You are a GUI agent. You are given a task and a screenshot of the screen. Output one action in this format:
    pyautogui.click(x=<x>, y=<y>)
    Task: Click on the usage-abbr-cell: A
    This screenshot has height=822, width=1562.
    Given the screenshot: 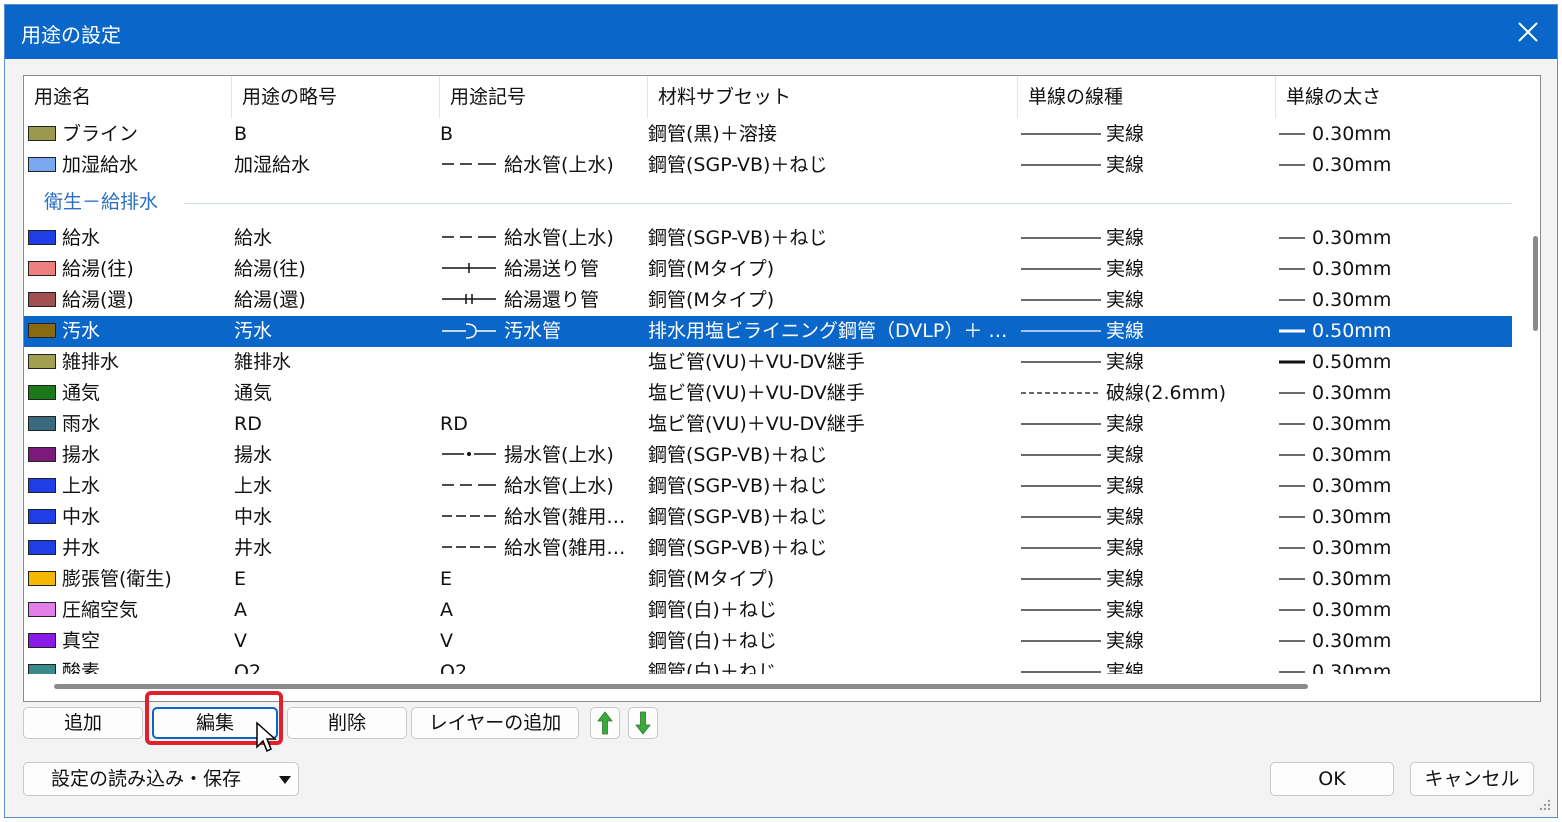 What is the action you would take?
    pyautogui.click(x=336, y=610)
    